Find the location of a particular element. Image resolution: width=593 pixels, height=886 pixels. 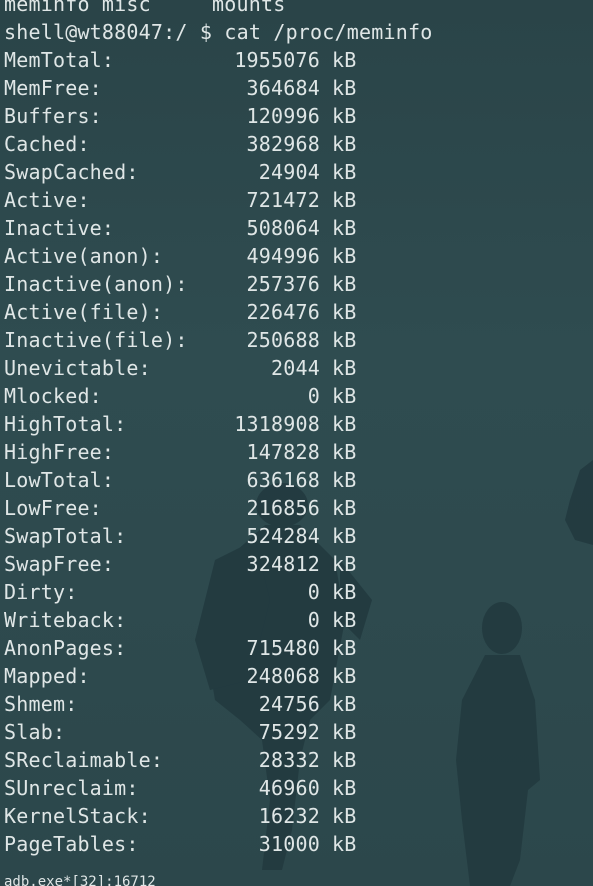

meminfo-row: Writeback: 0 kB is located at coordinates (218, 620).